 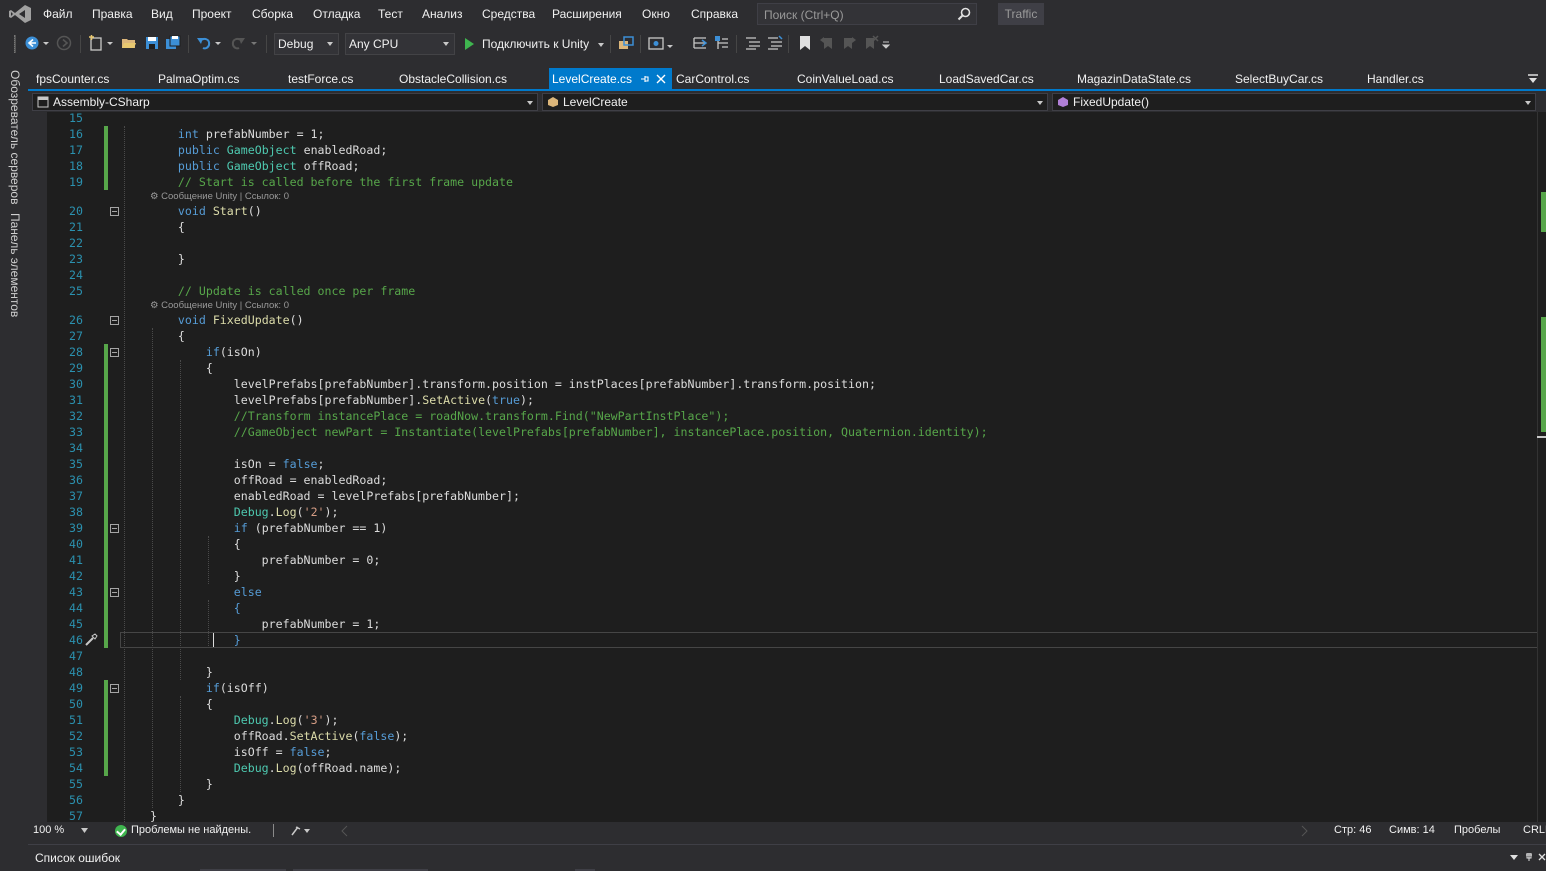 What do you see at coordinates (285, 102) in the screenshot?
I see `project-select: Assembly-CSharp` at bounding box center [285, 102].